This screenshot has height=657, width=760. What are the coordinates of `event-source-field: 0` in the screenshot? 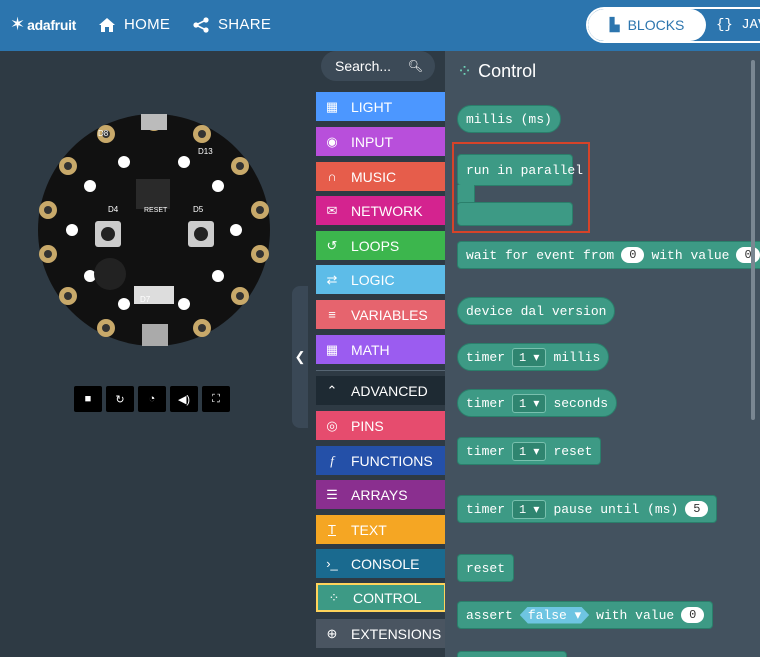 It's located at (633, 255).